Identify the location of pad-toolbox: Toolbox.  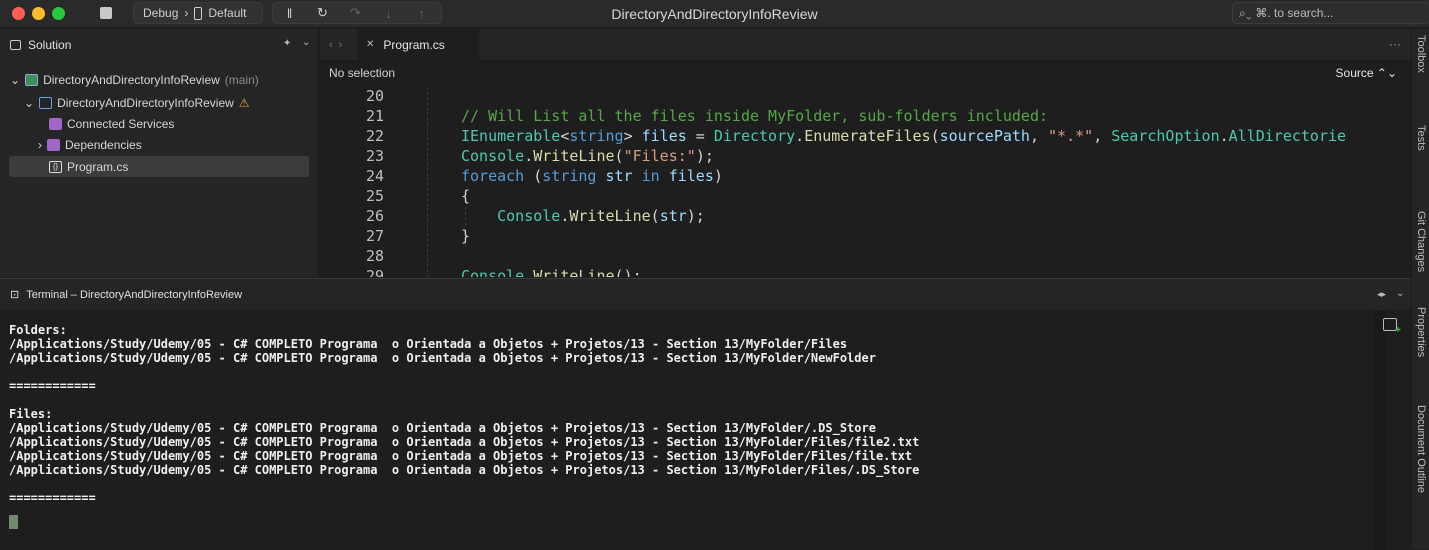
(1421, 54).